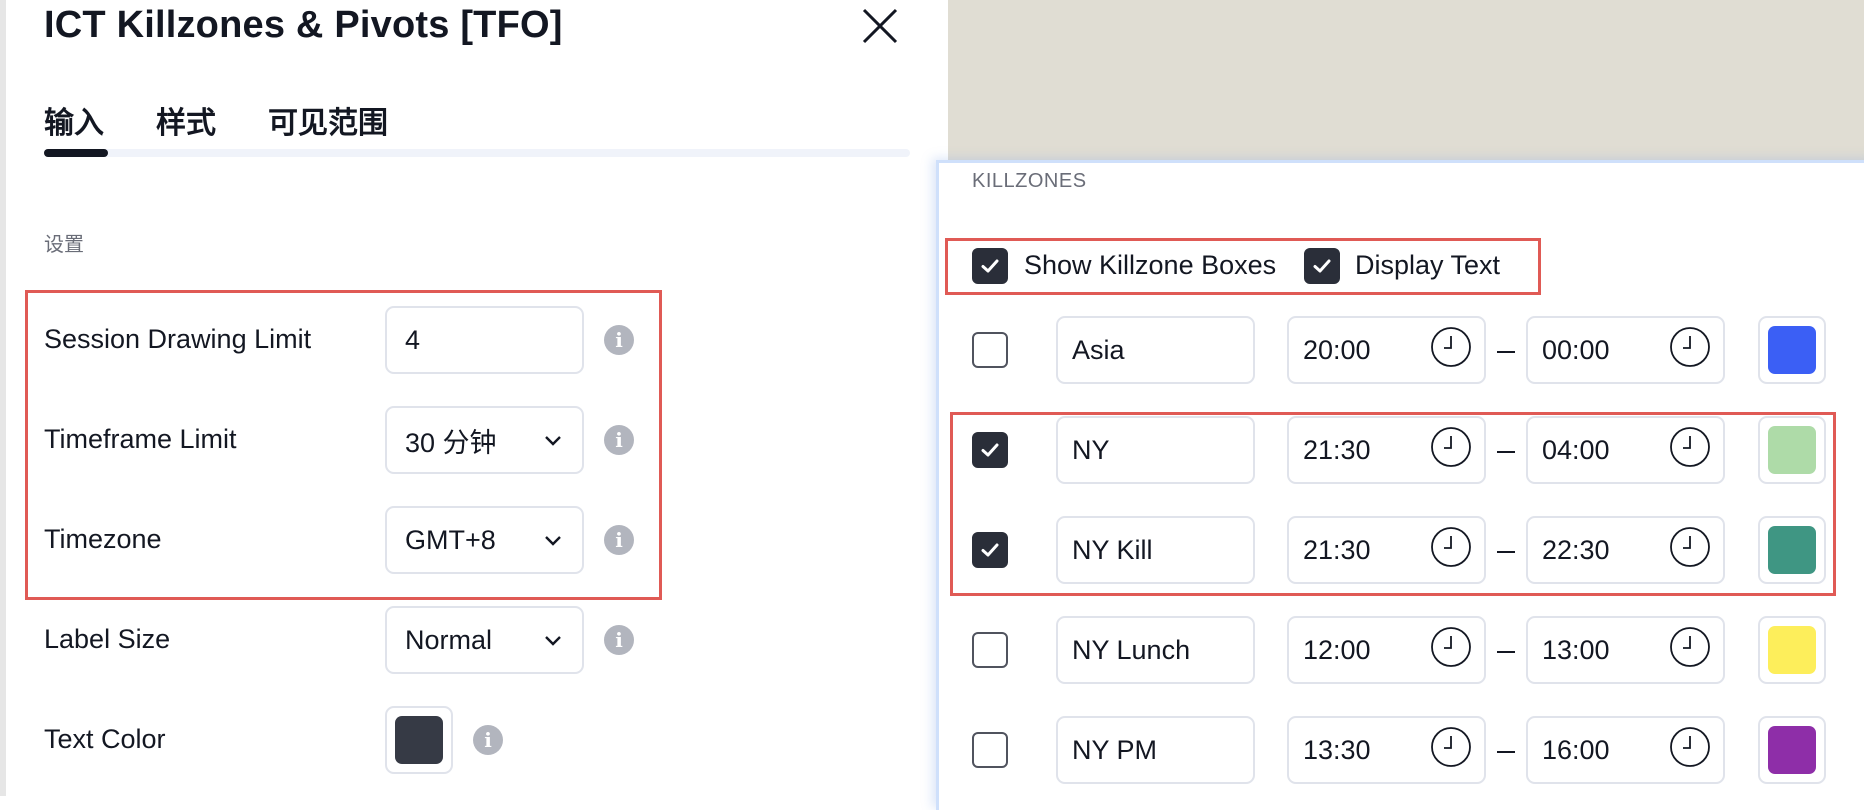 This screenshot has height=810, width=1864. I want to click on killzone-end-time: 13:00, so click(1625, 650).